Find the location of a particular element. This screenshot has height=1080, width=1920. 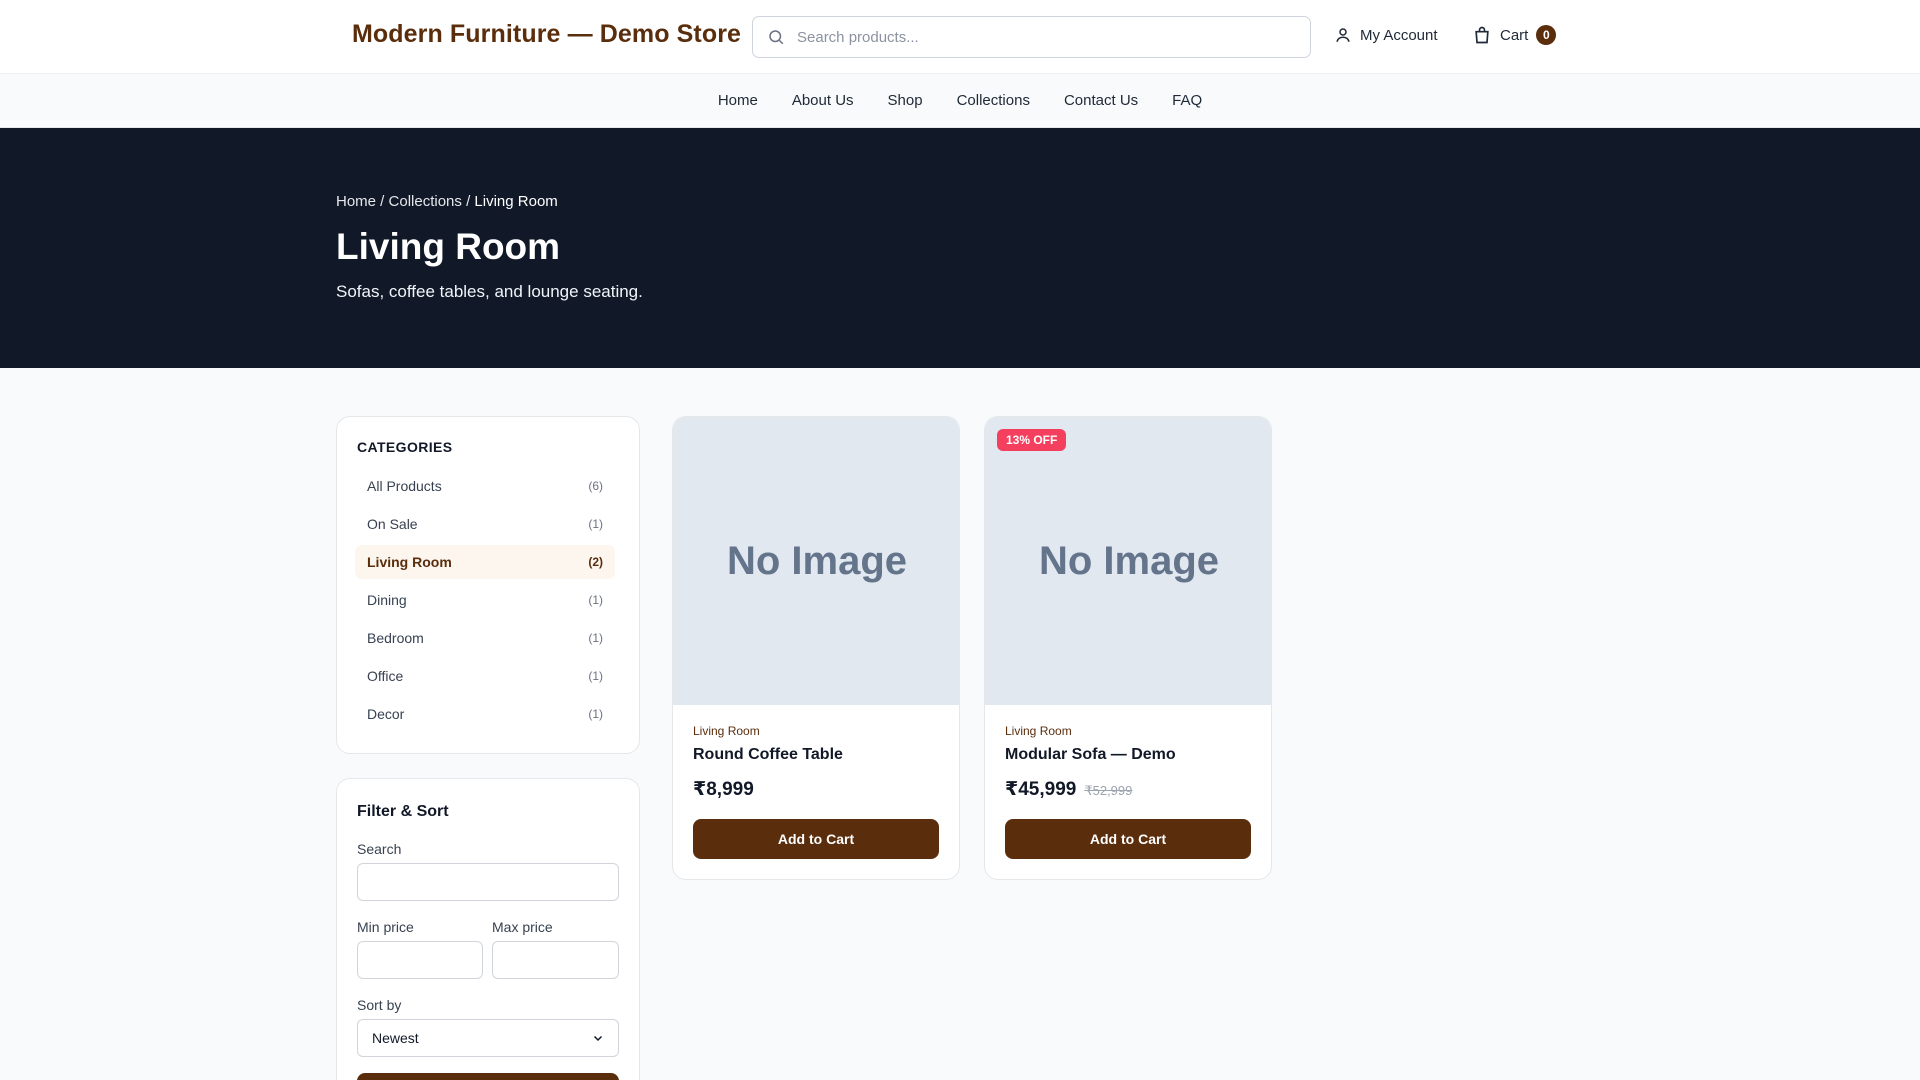

my-account-label: My Account is located at coordinates (1399, 35).